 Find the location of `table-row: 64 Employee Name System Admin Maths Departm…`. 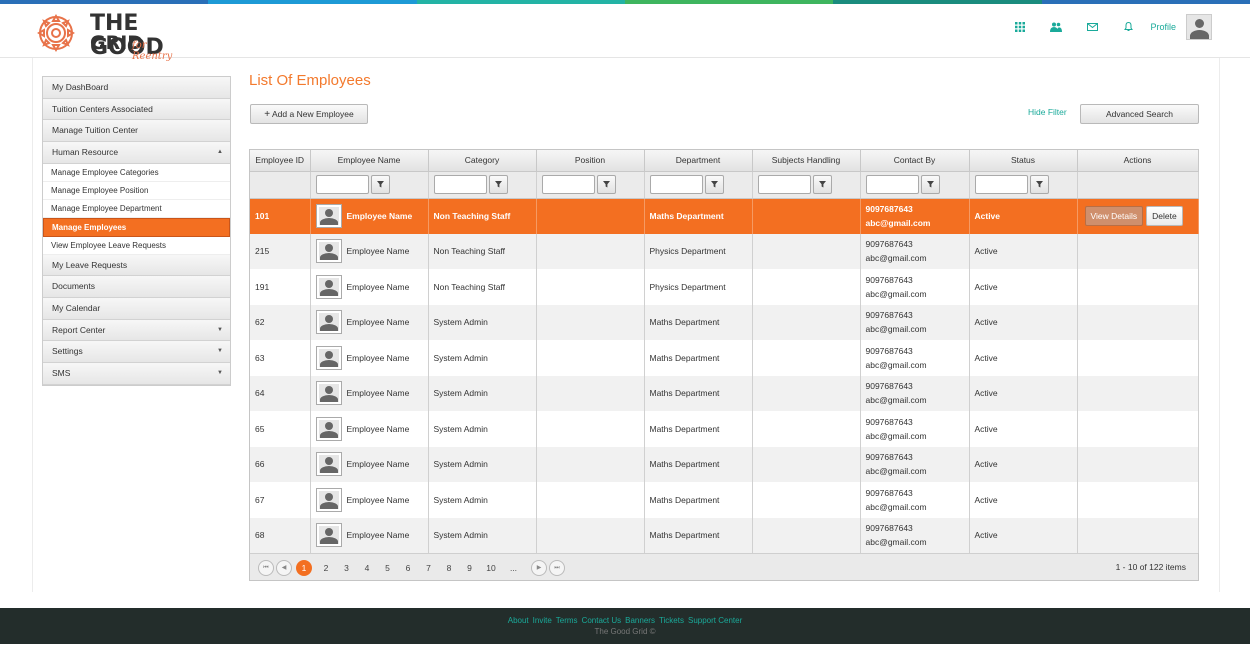

table-row: 64 Employee Name System Admin Maths Departm… is located at coordinates (724, 393).